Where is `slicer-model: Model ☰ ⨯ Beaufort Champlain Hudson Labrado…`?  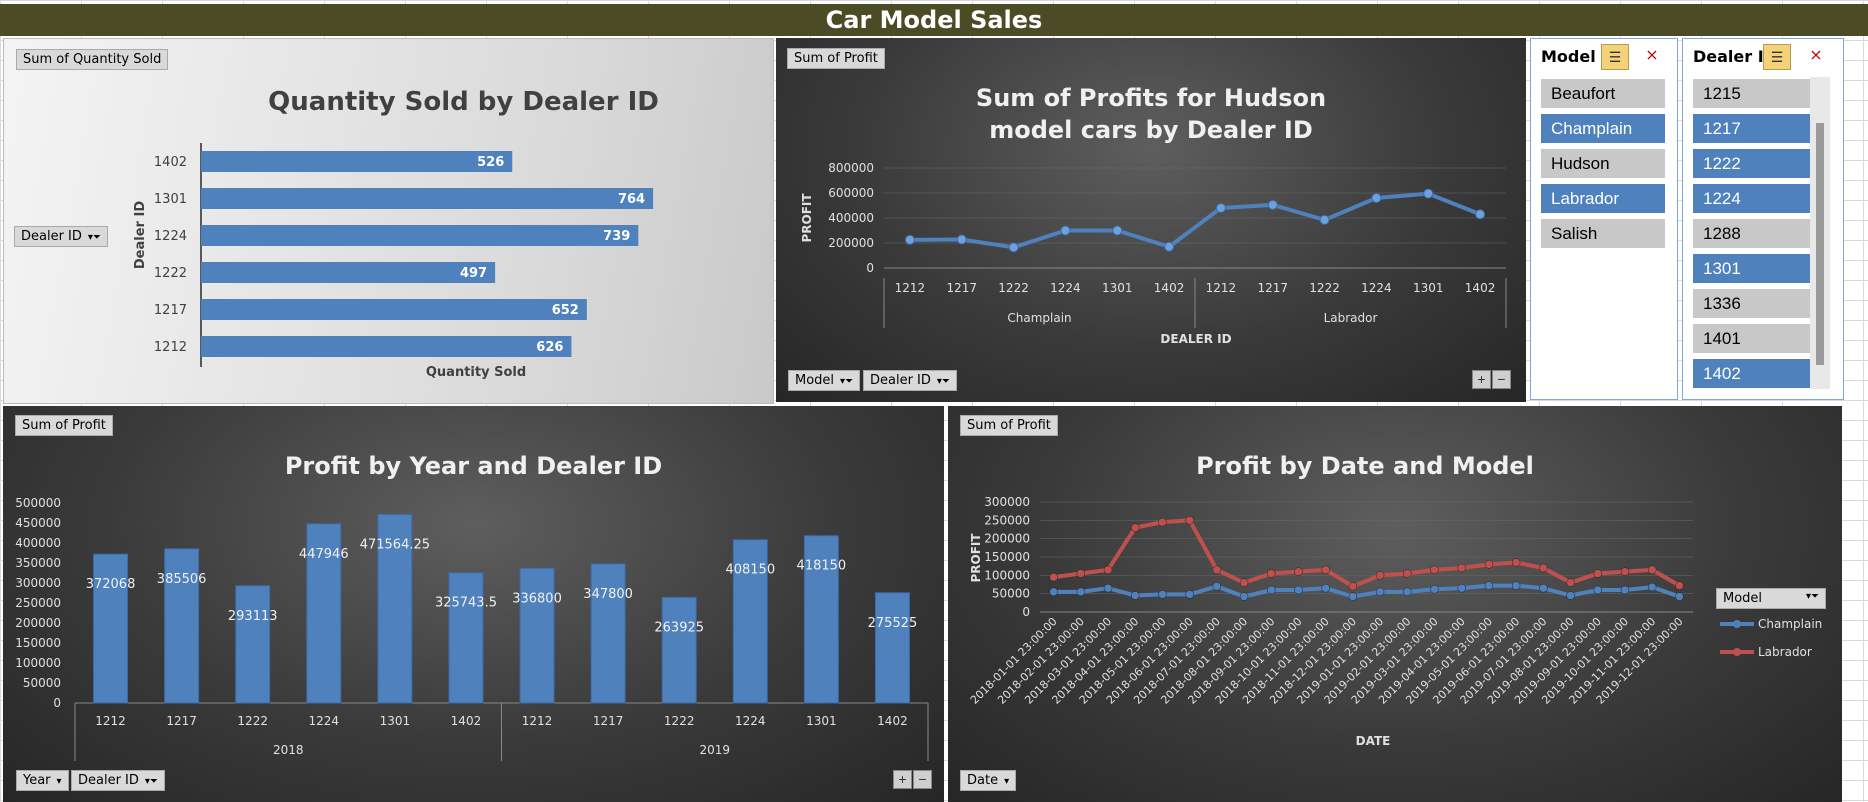
slicer-model: Model ☰ ⨯ Beaufort Champlain Hudson Labrado… is located at coordinates (1604, 219).